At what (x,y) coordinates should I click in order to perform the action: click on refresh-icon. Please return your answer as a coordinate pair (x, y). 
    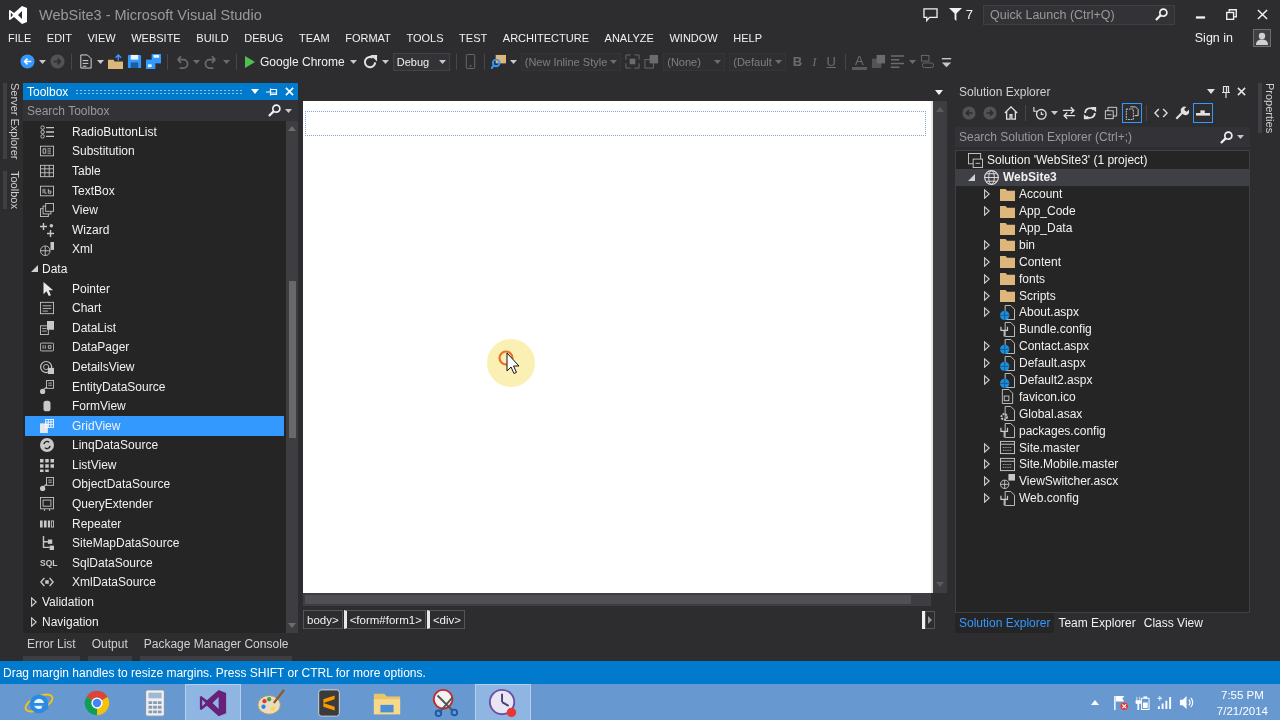
    Looking at the image, I should click on (370, 61).